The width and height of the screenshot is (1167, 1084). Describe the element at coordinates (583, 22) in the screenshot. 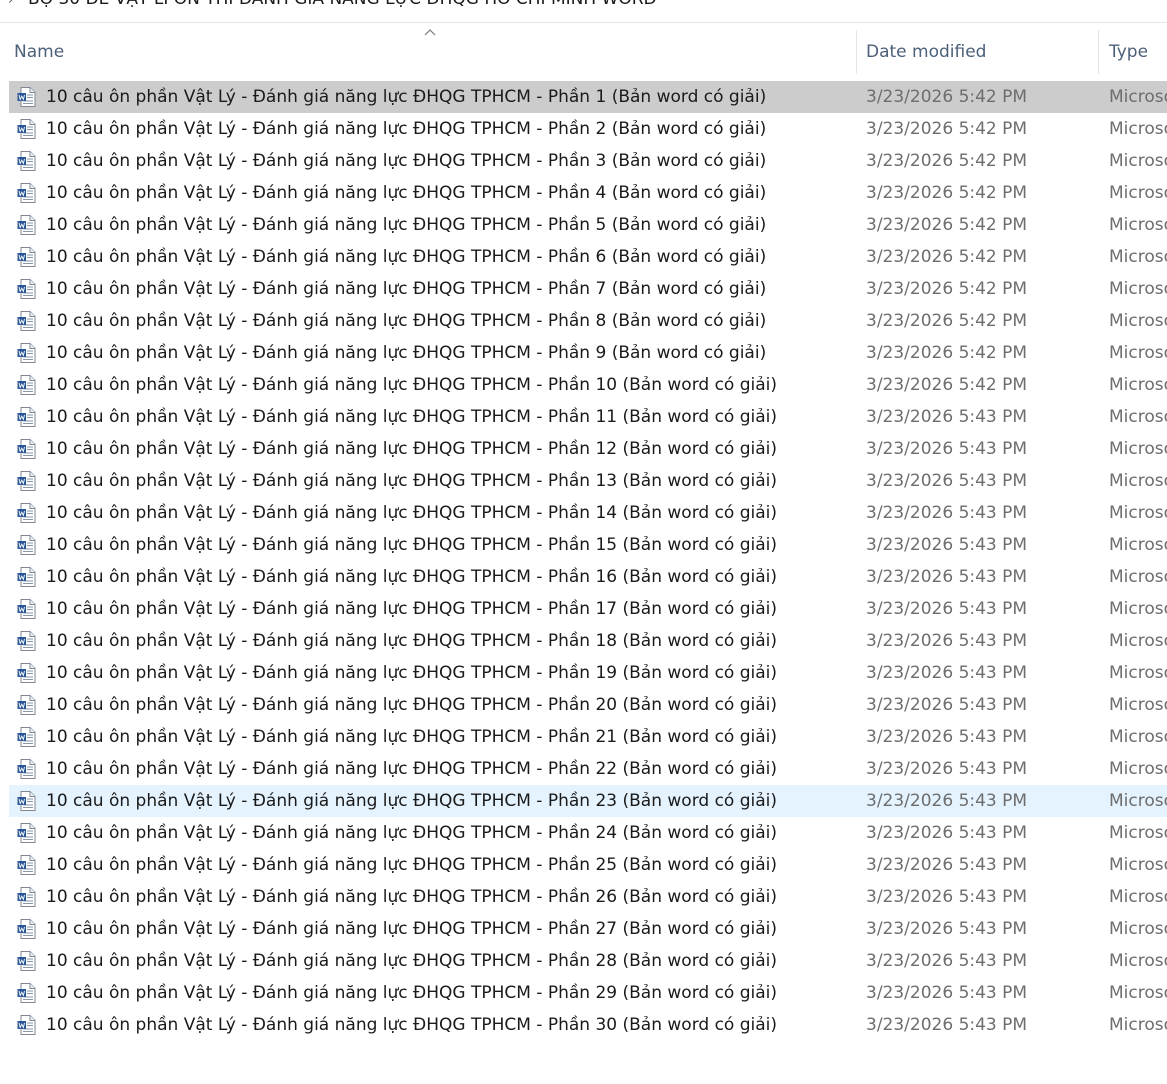

I see `header-divider` at that location.